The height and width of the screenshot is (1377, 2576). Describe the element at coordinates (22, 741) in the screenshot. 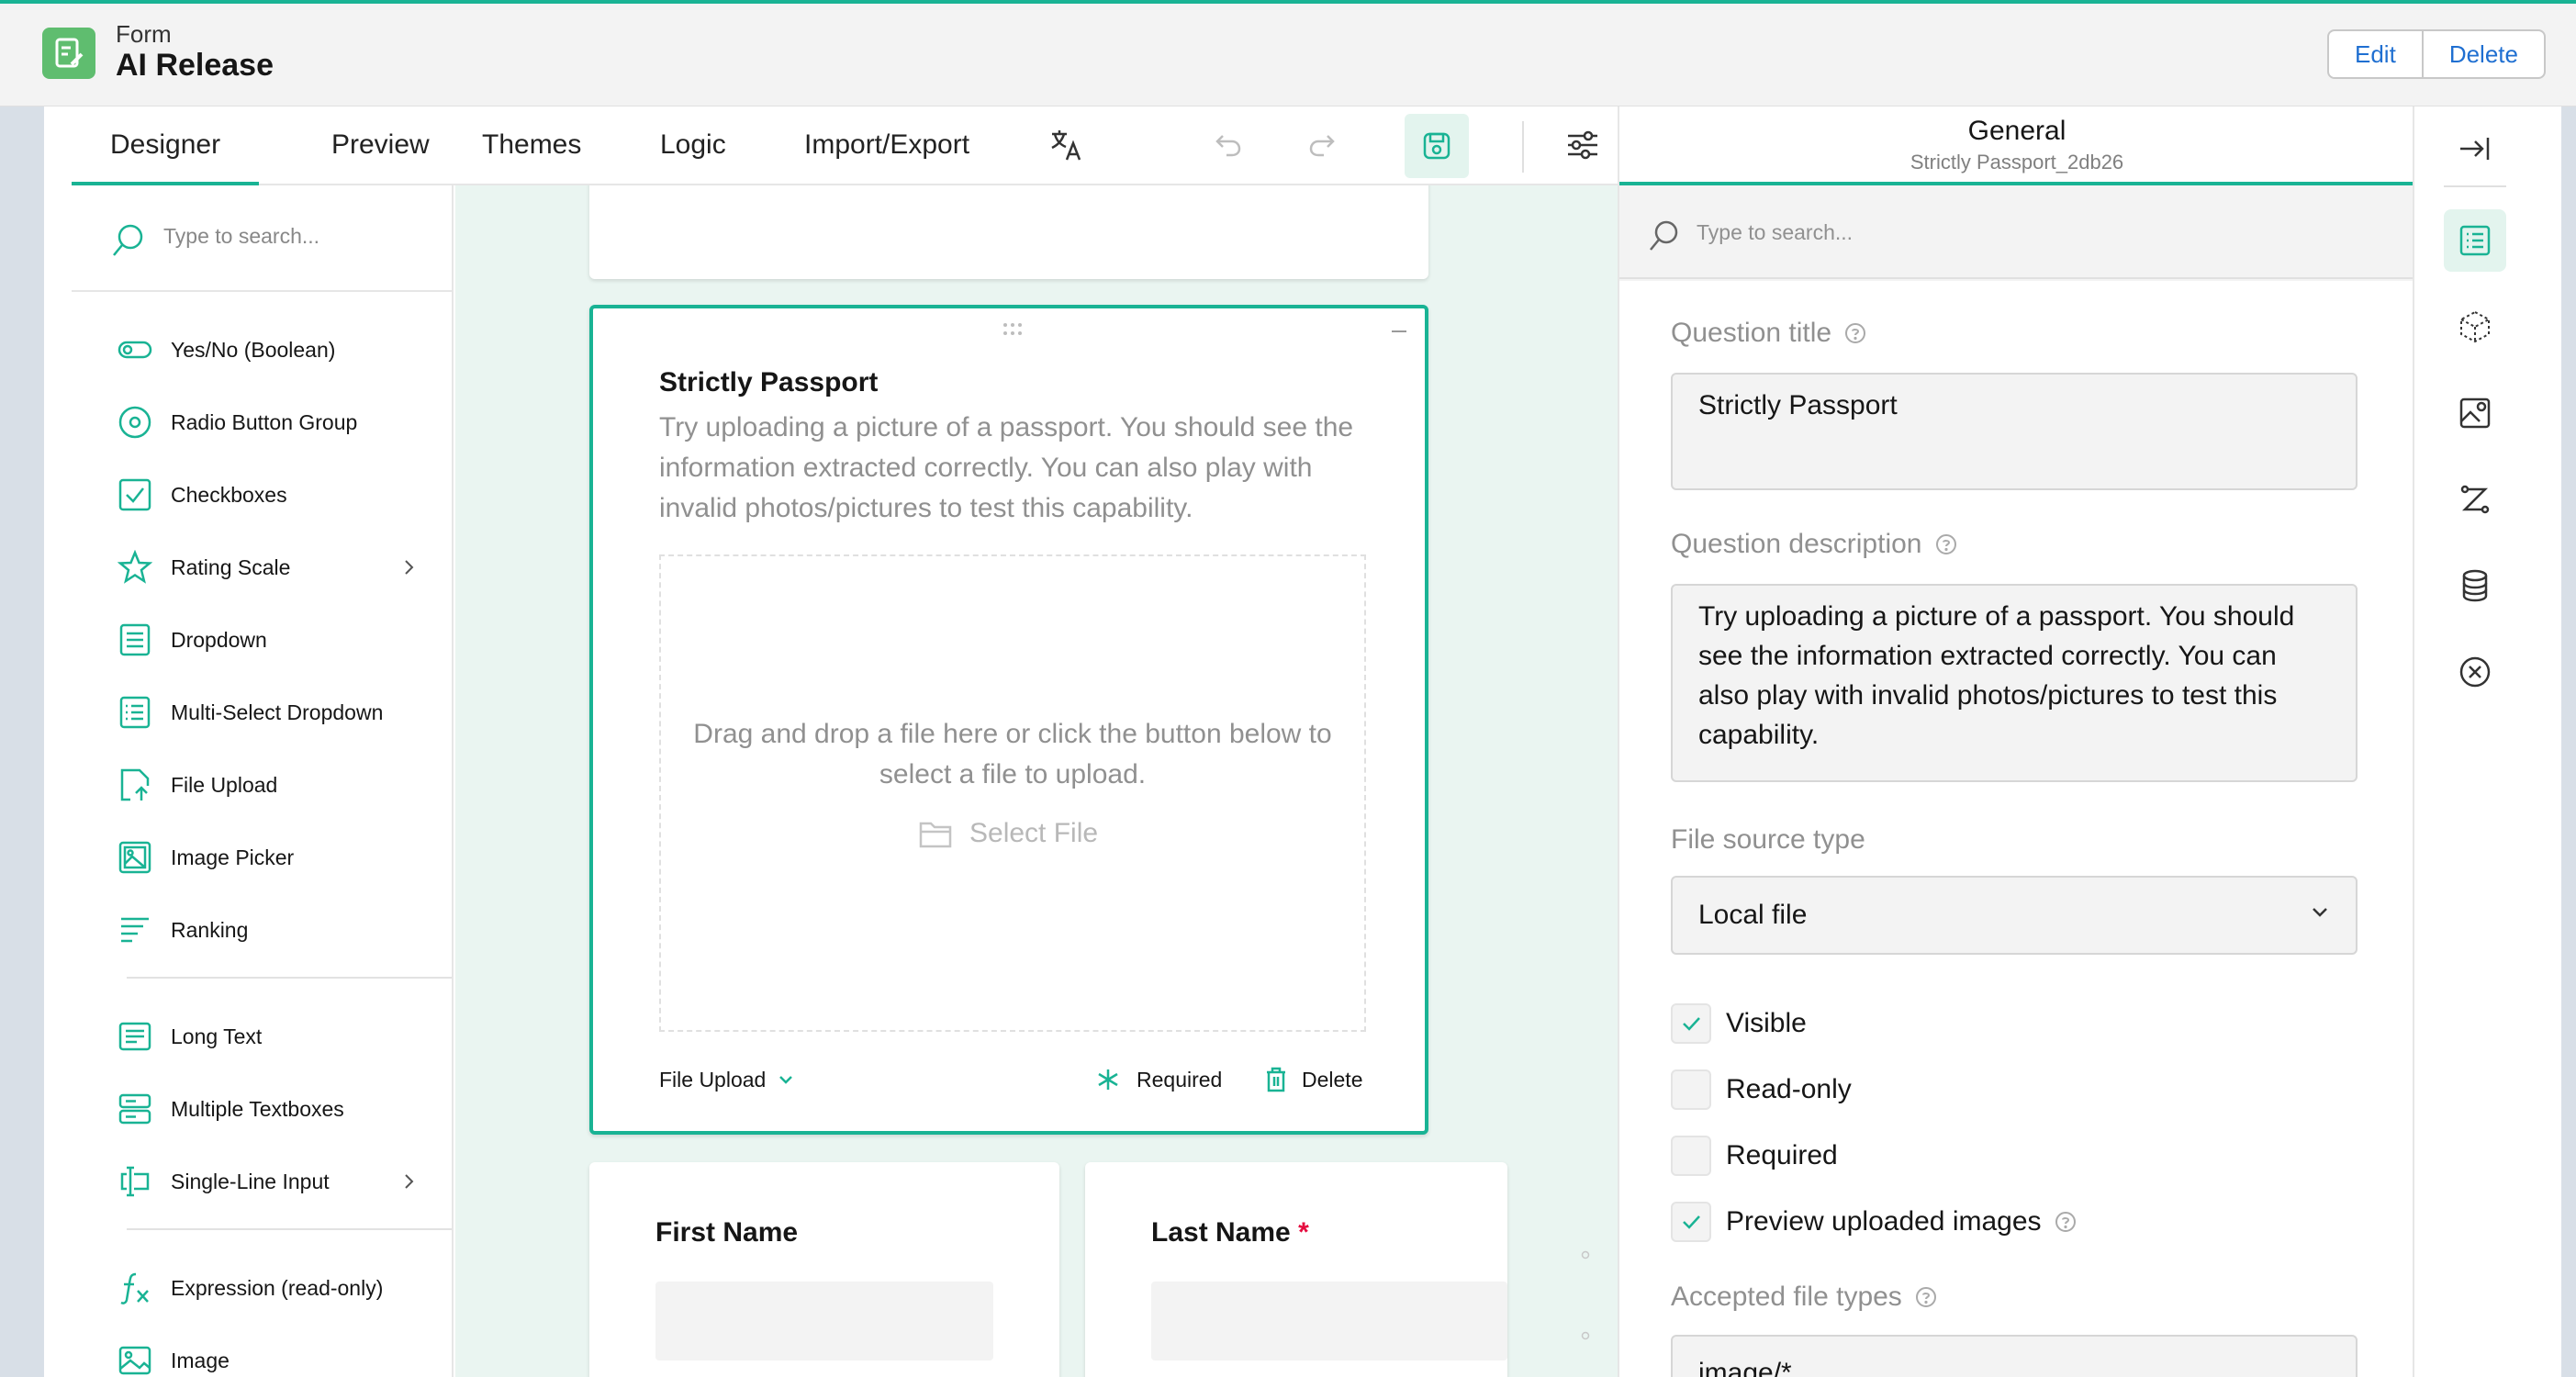

I see `background-left` at that location.